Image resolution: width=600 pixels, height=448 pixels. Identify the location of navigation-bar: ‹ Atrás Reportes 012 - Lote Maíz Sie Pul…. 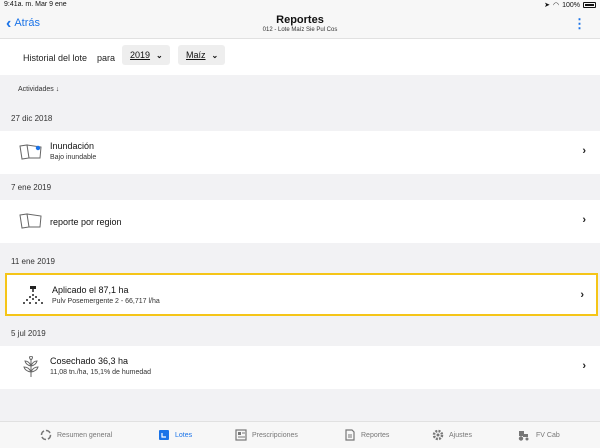
(300, 25).